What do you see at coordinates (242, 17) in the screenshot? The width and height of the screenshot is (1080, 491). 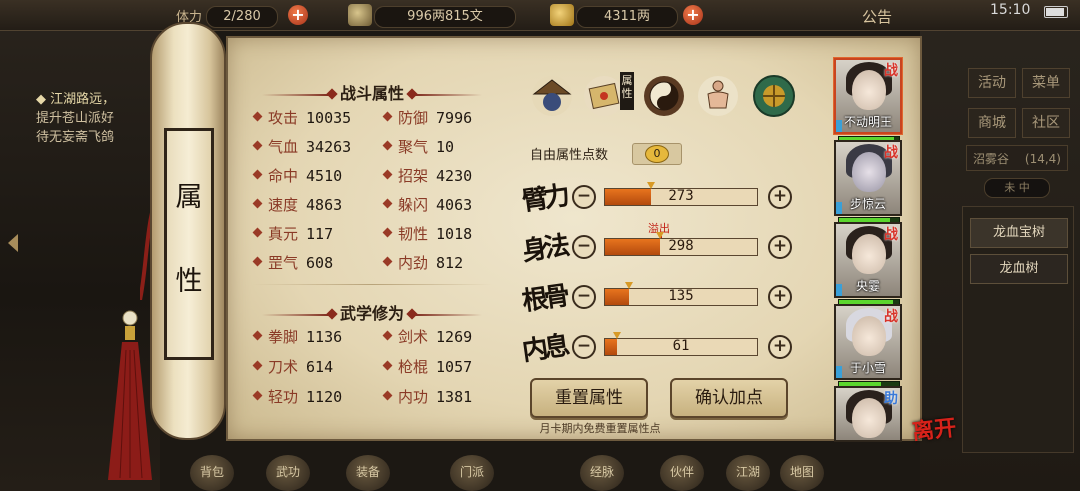 I see `stamina-display: 2/280` at bounding box center [242, 17].